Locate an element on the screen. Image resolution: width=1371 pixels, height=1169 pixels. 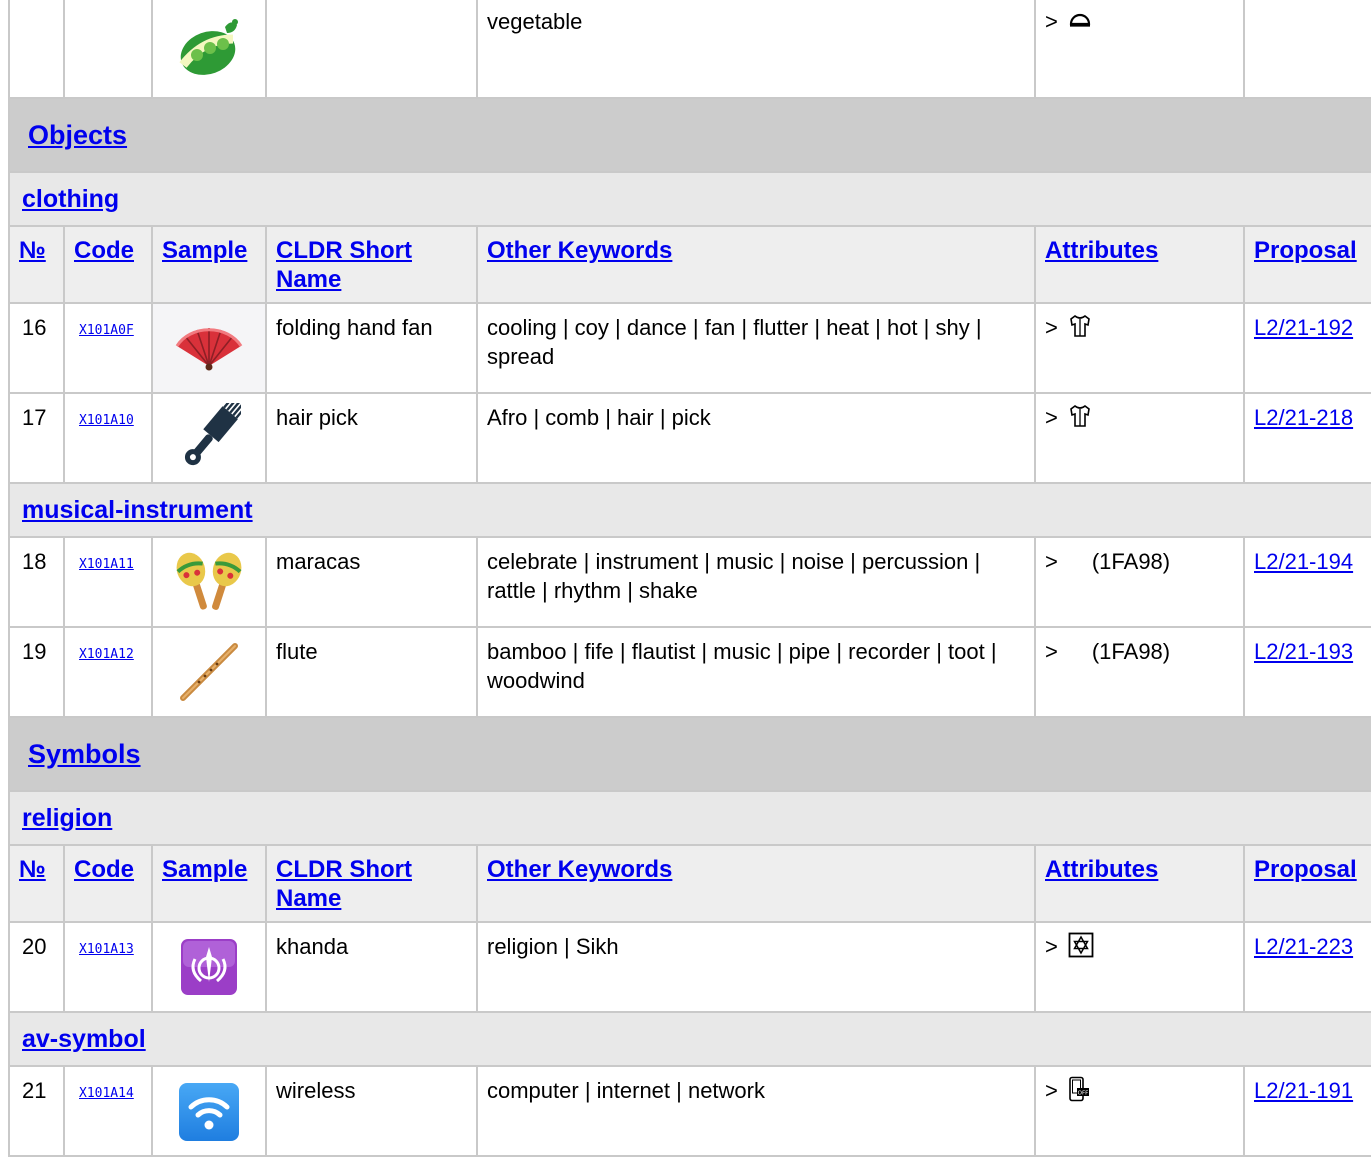
proposal-link: L2/21-218 is located at coordinates (1303, 417).